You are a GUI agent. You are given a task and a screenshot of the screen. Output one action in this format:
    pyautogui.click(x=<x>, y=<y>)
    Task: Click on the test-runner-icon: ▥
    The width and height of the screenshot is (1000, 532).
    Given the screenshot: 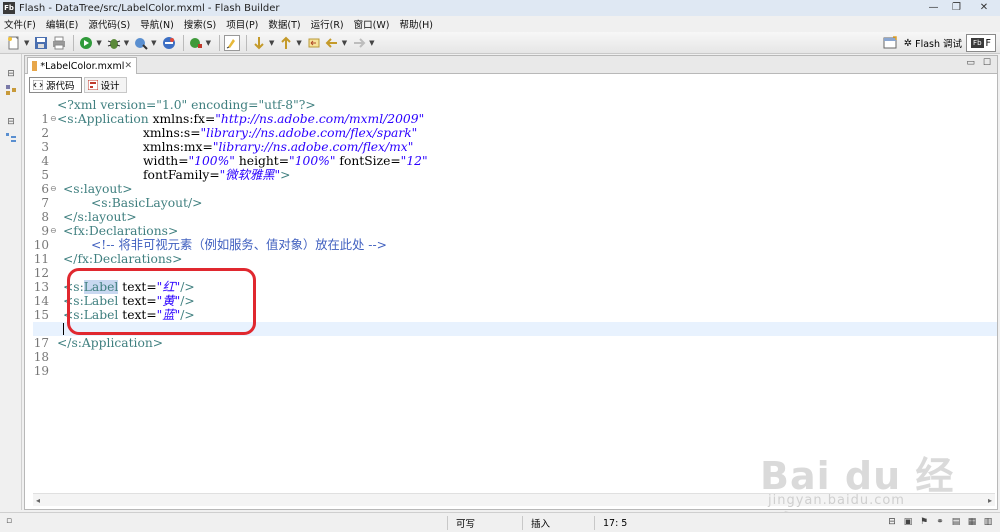 What is the action you would take?
    pyautogui.click(x=988, y=522)
    